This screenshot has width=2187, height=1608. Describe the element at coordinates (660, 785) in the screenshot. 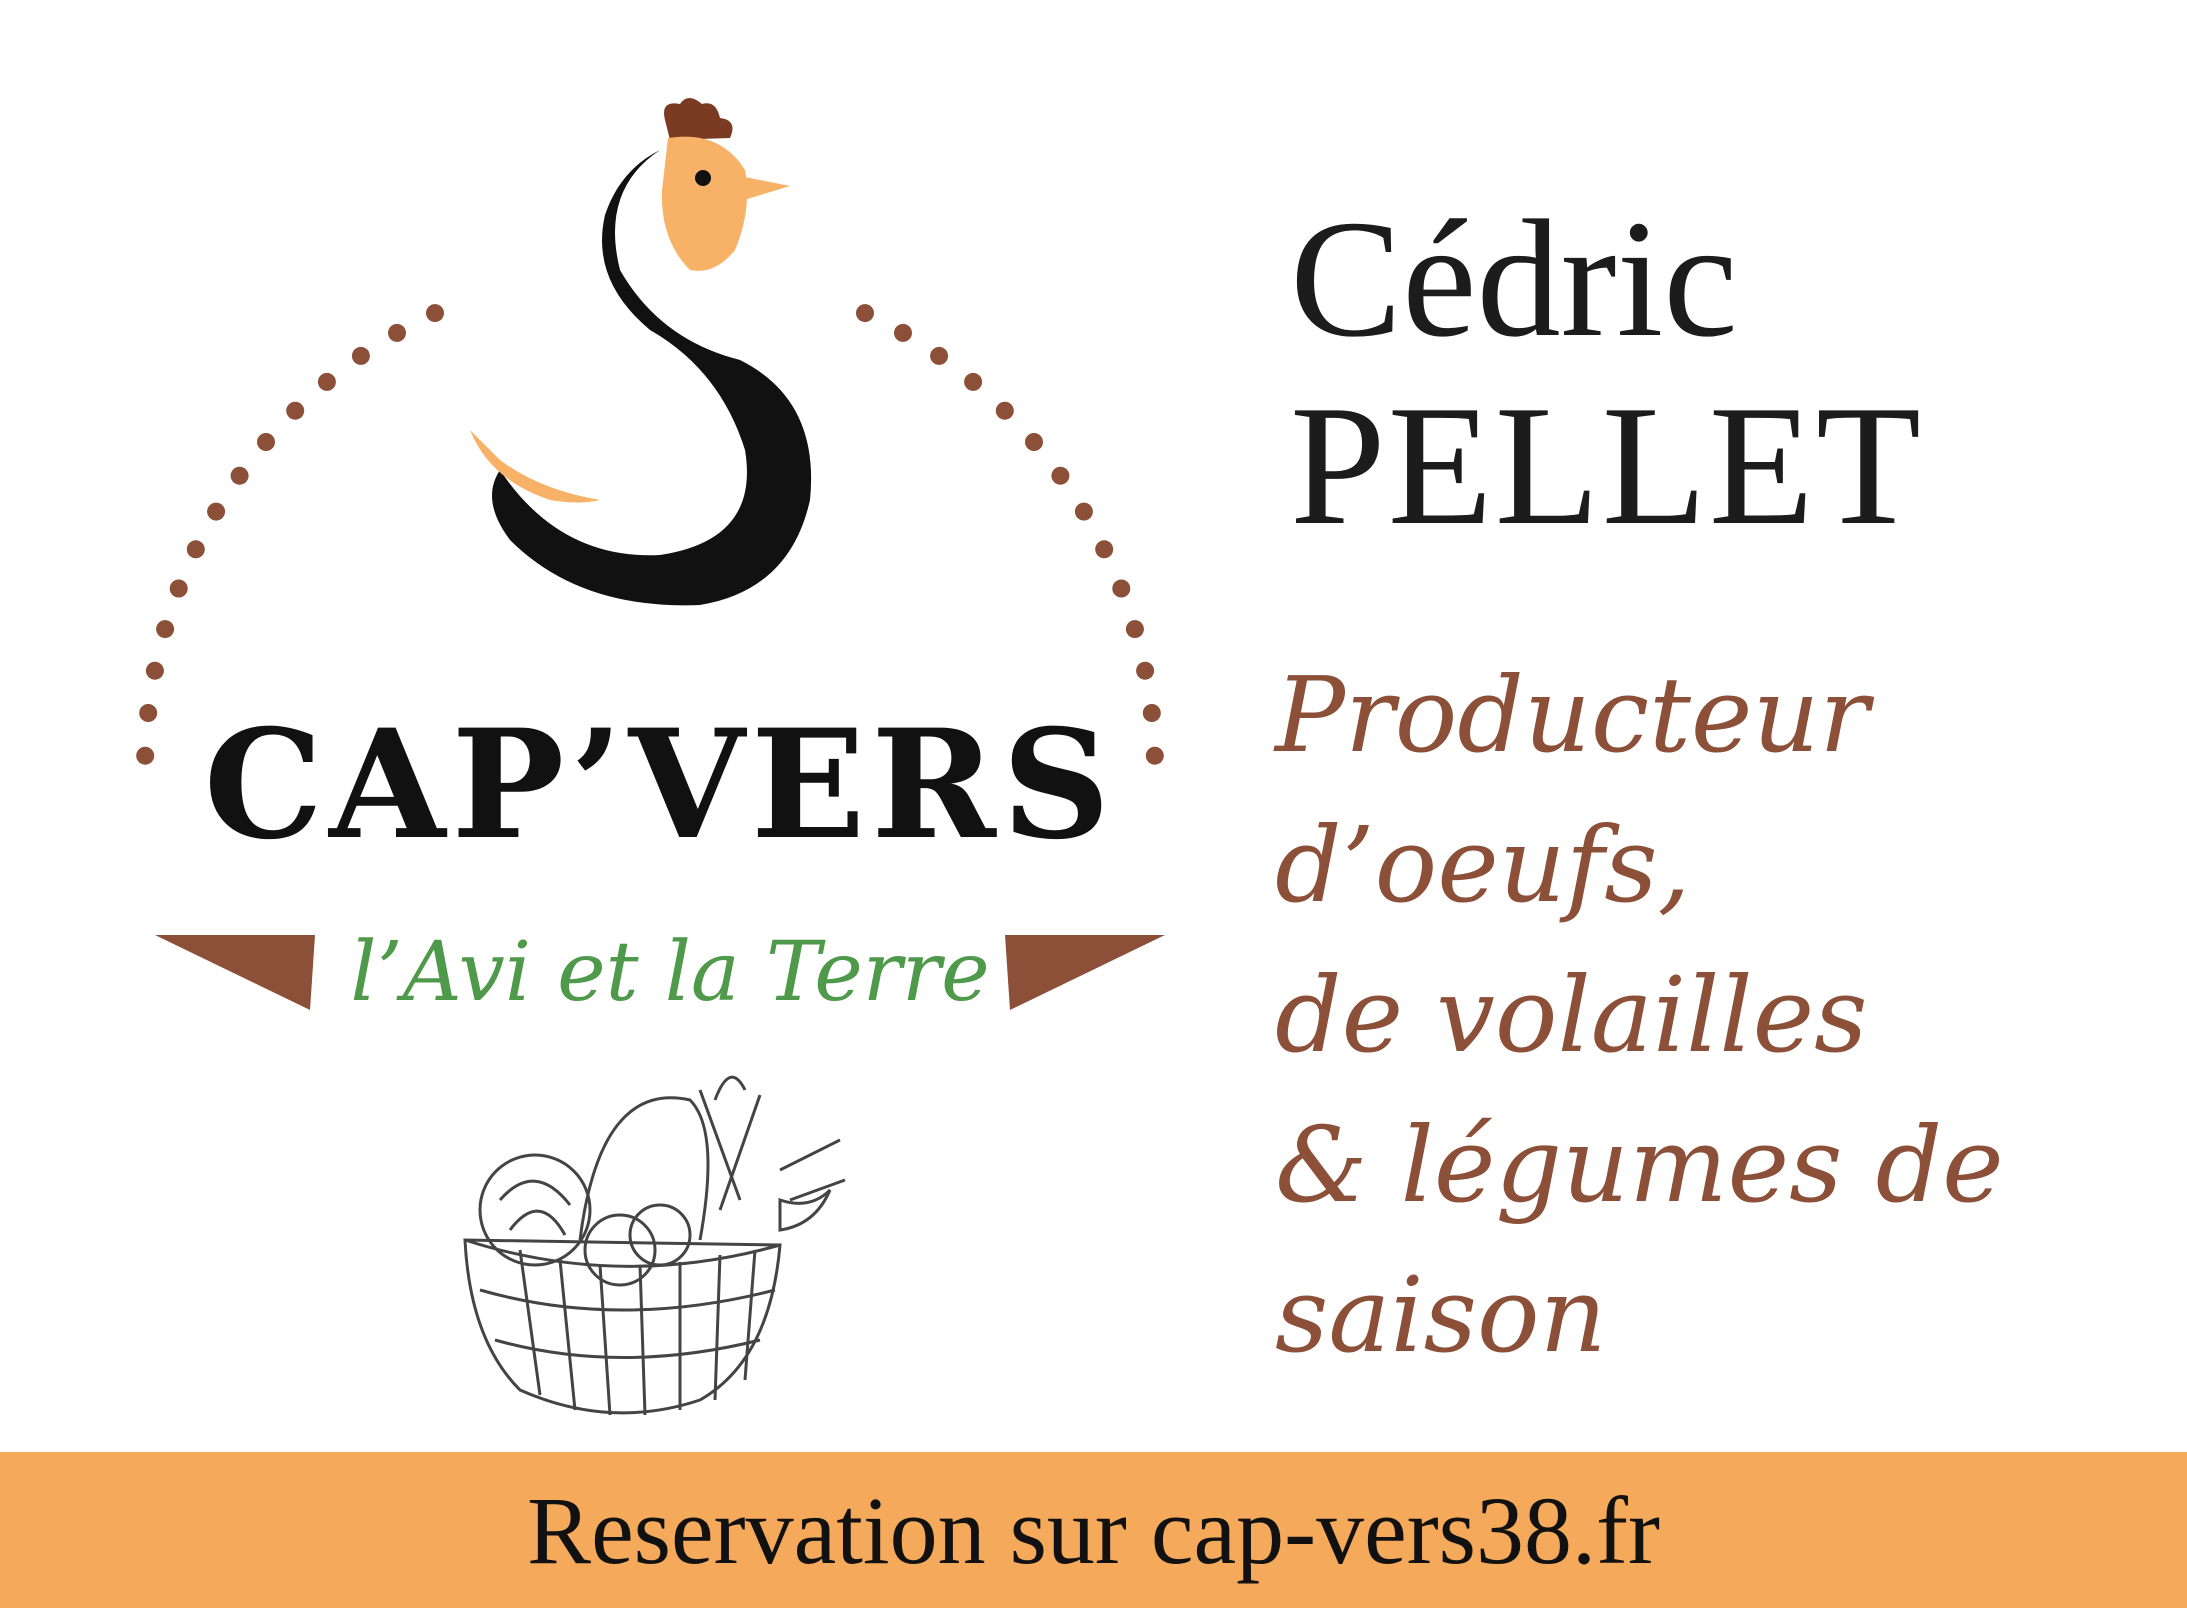

I see `brand-name: CAP’VERS` at that location.